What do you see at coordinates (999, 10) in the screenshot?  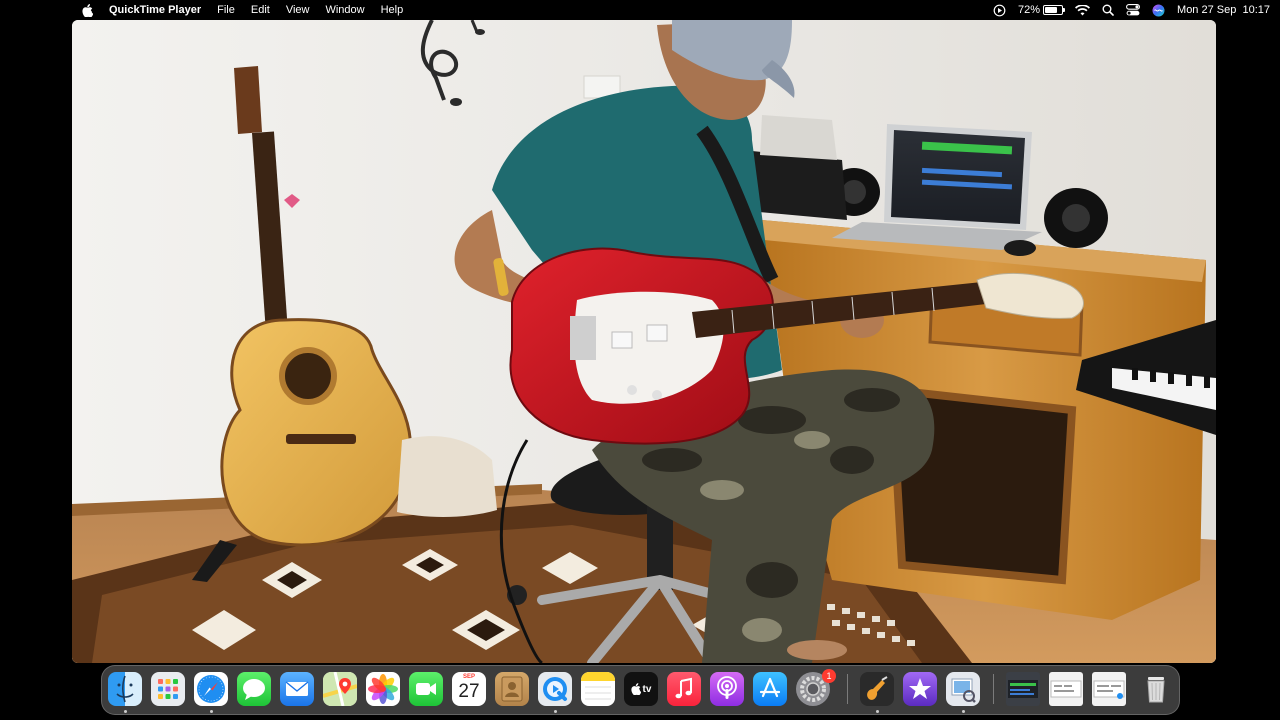 I see `screen-recording-icon` at bounding box center [999, 10].